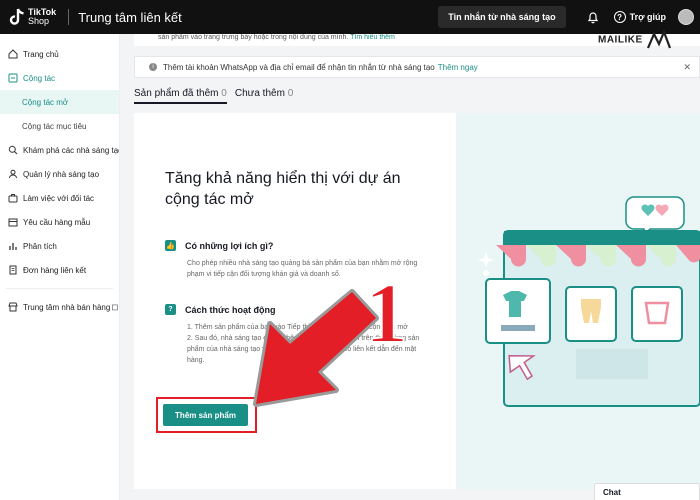  I want to click on product-tabs: Sản phẩm đã thêm 0 Chưa thêm 0, so click(217, 96).